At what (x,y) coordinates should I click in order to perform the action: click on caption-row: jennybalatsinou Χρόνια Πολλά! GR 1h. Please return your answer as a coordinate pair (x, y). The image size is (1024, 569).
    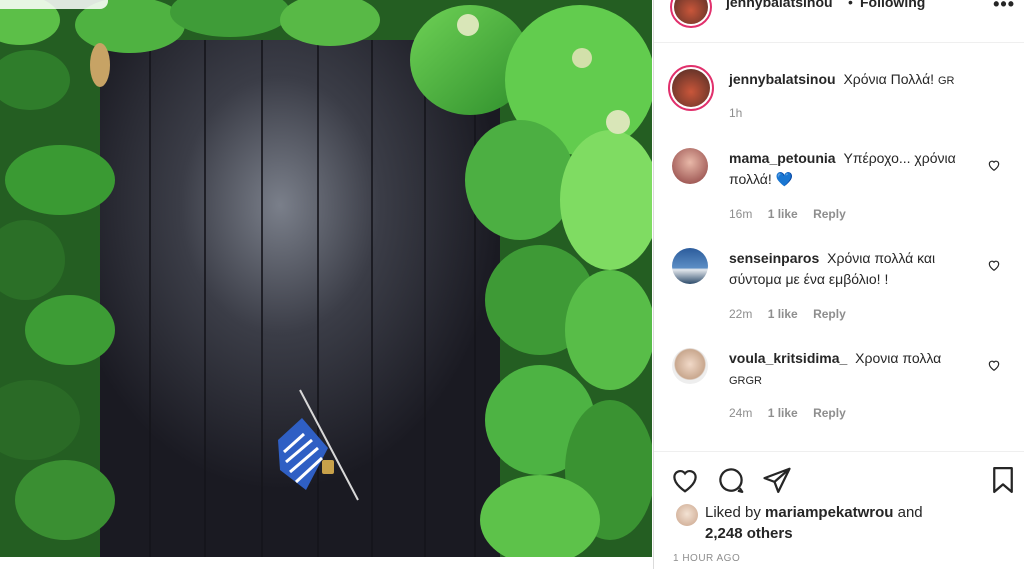
    Looking at the image, I should click on (839, 98).